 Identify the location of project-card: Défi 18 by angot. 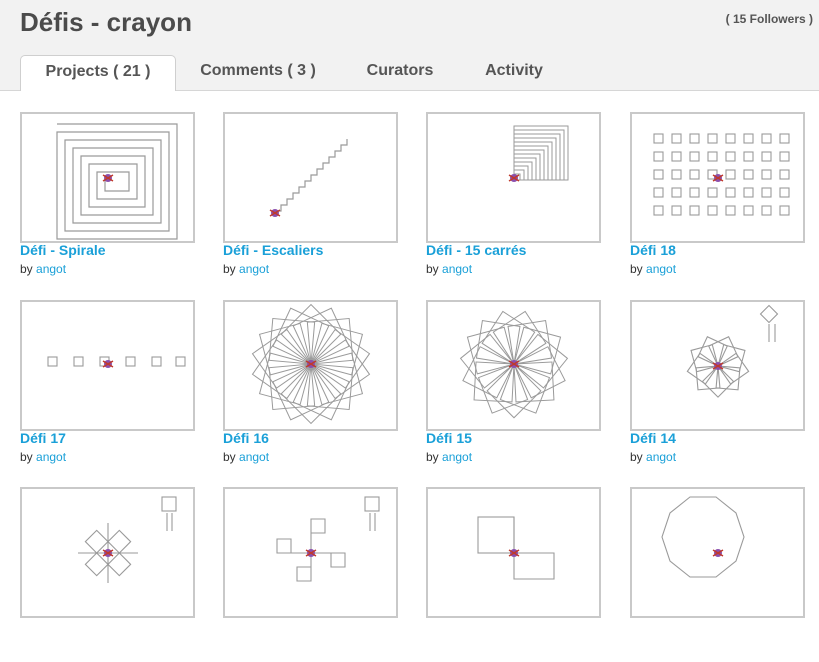
(717, 199).